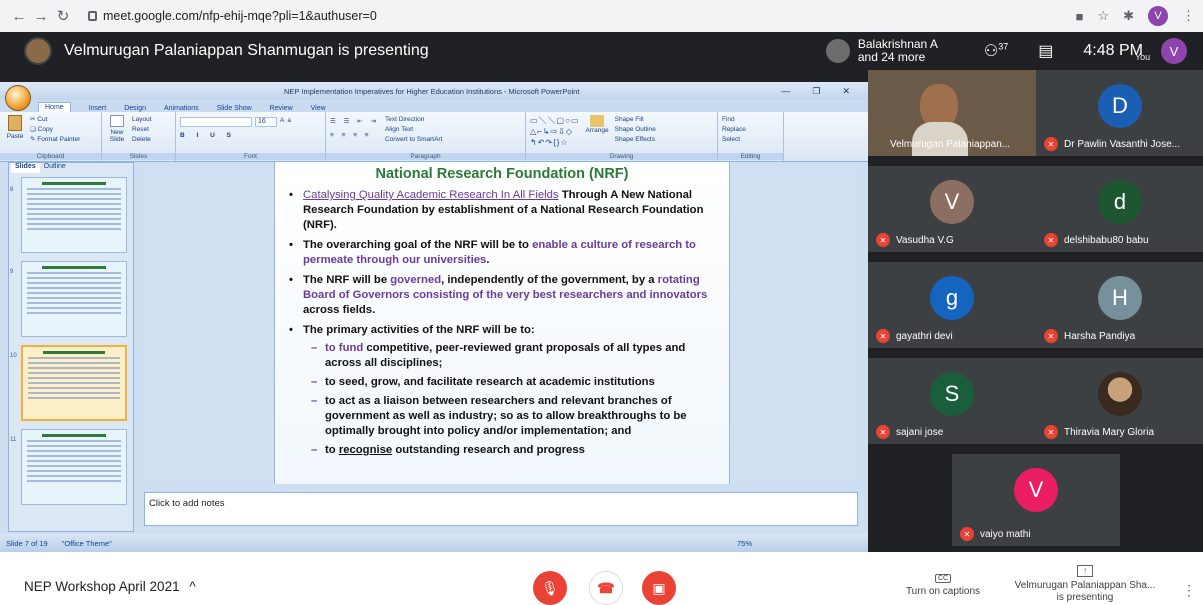 Image resolution: width=1203 pixels, height=605 pixels. Describe the element at coordinates (63, 16) in the screenshot. I see `reload-icon: ↻` at that location.